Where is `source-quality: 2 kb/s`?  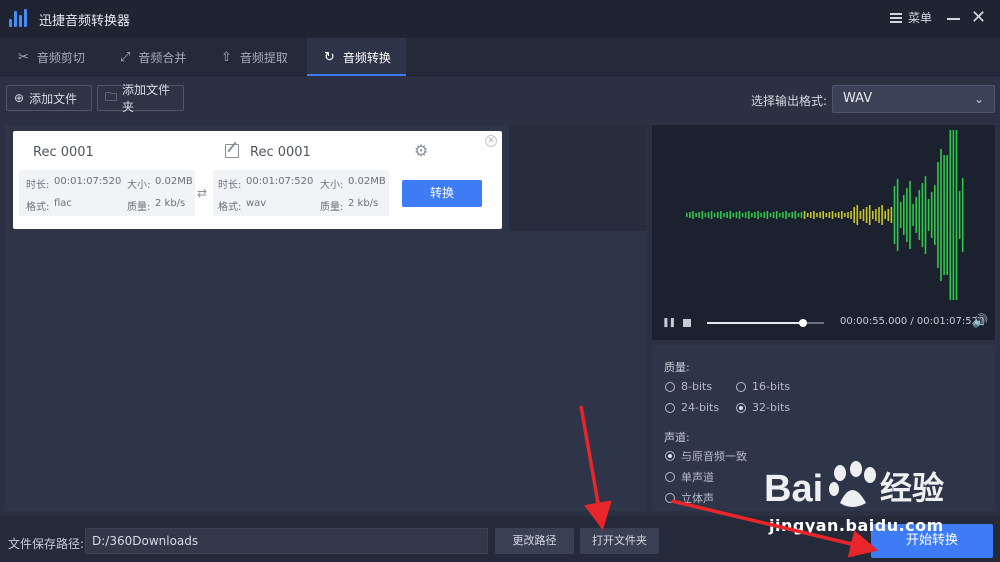
source-quality: 2 kb/s is located at coordinates (170, 203).